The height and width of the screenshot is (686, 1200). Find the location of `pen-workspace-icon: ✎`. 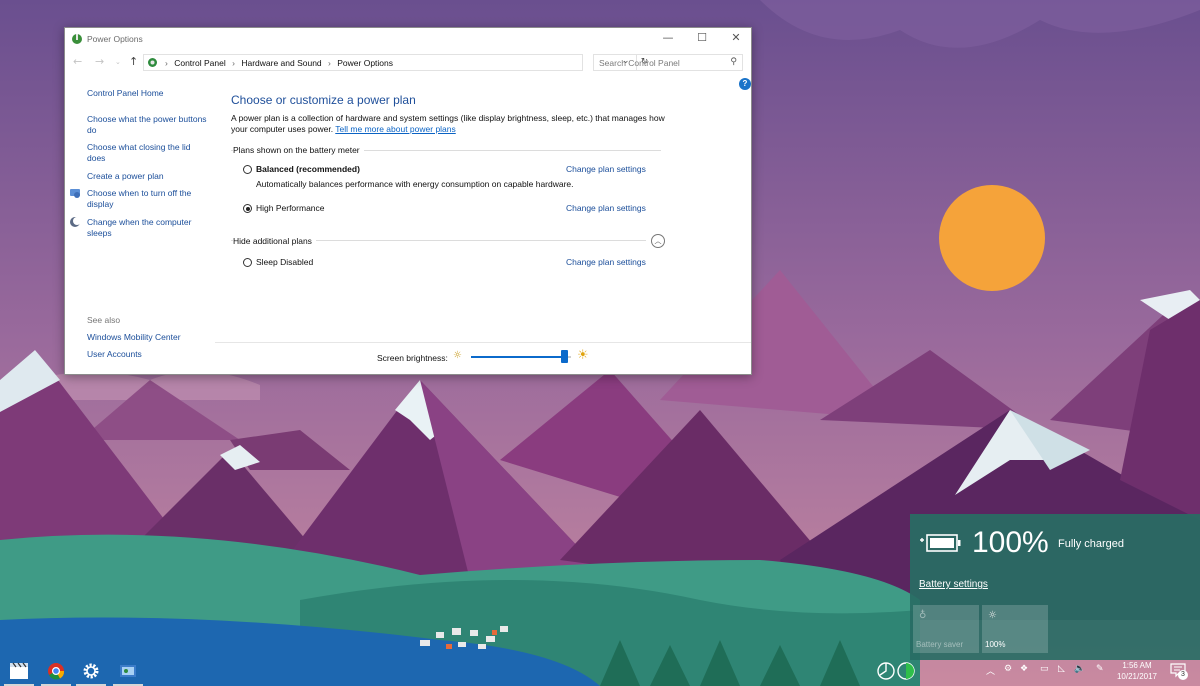

pen-workspace-icon: ✎ is located at coordinates (1100, 669).